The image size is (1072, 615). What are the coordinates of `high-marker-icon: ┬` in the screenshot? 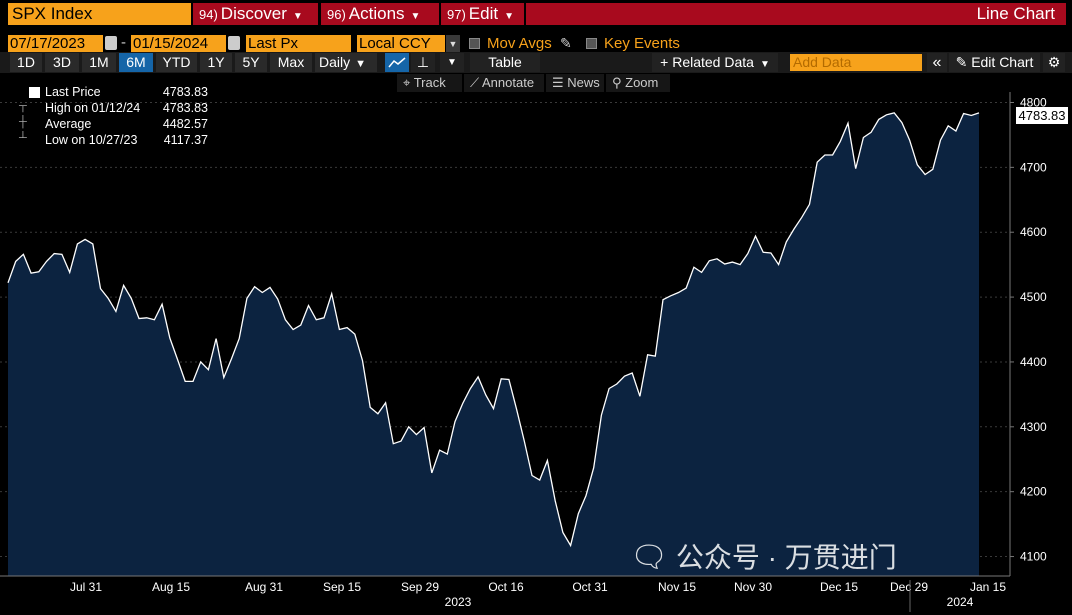 It's located at (23, 106).